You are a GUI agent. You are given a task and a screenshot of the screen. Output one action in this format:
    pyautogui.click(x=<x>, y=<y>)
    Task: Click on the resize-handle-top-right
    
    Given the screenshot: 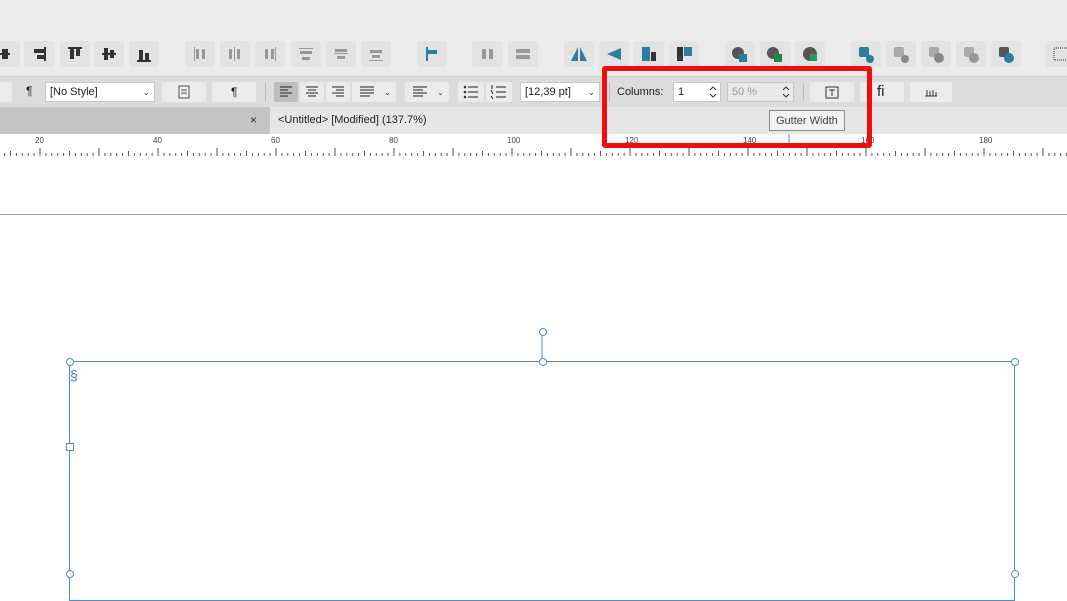 What is the action you would take?
    pyautogui.click(x=1015, y=362)
    